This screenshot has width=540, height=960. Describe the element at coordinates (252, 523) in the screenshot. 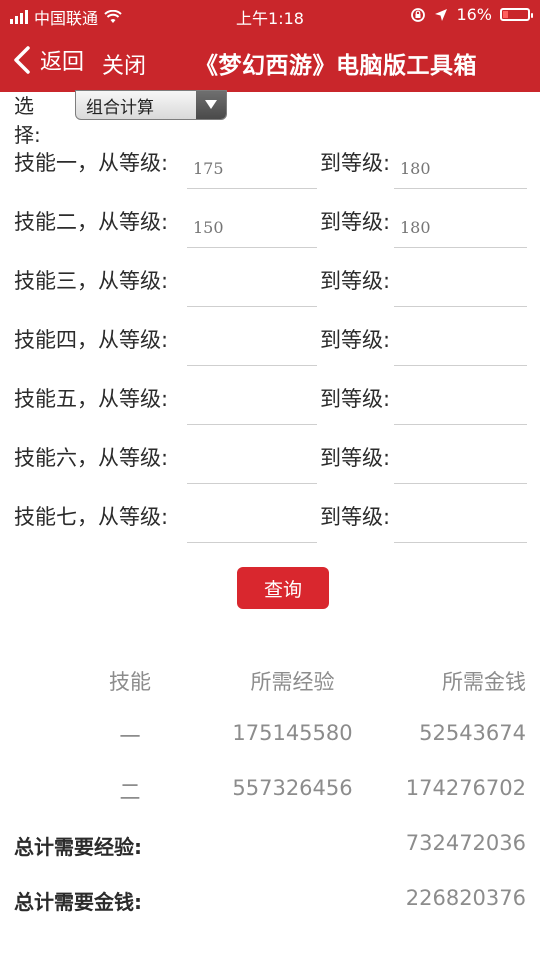

I see `skill-7-from-input` at that location.